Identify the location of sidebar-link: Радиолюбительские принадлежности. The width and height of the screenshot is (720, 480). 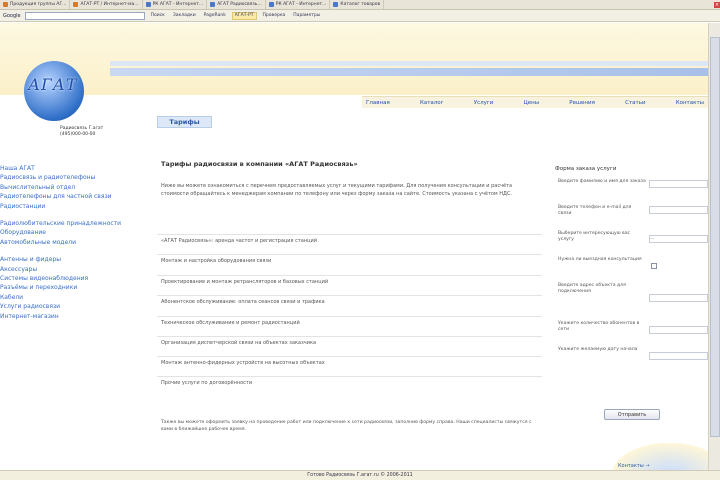
(77, 223).